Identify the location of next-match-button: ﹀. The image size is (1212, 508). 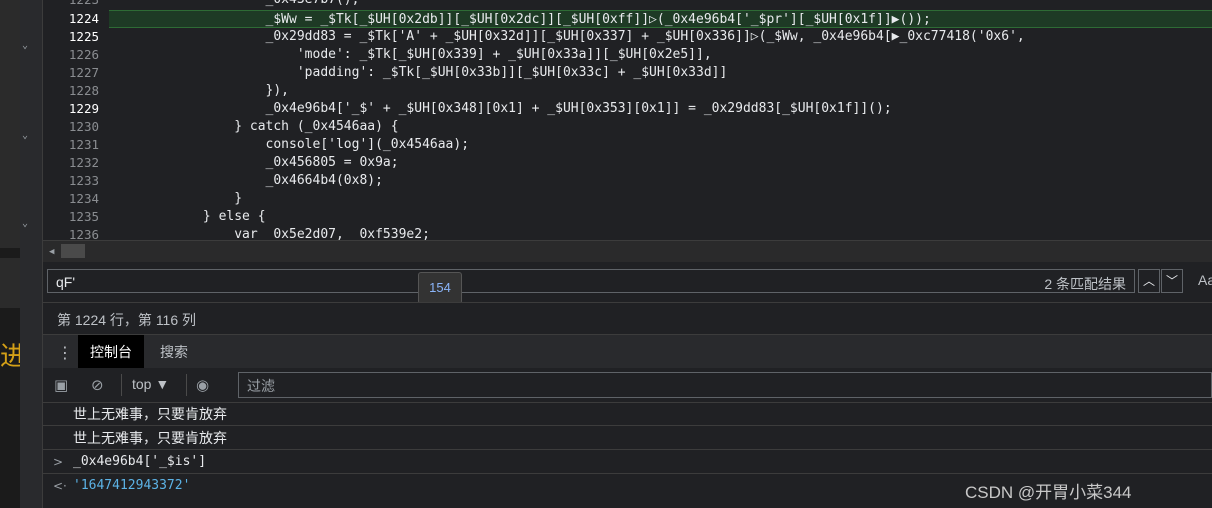
(1172, 281).